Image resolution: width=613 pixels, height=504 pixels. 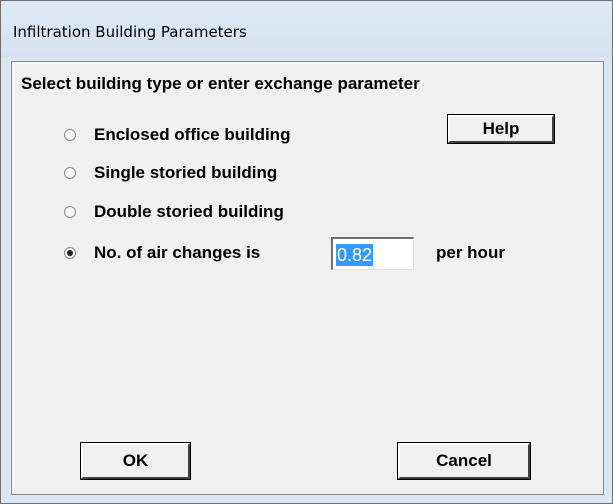 What do you see at coordinates (177, 252) in the screenshot?
I see `radio-label: No. of air changes is` at bounding box center [177, 252].